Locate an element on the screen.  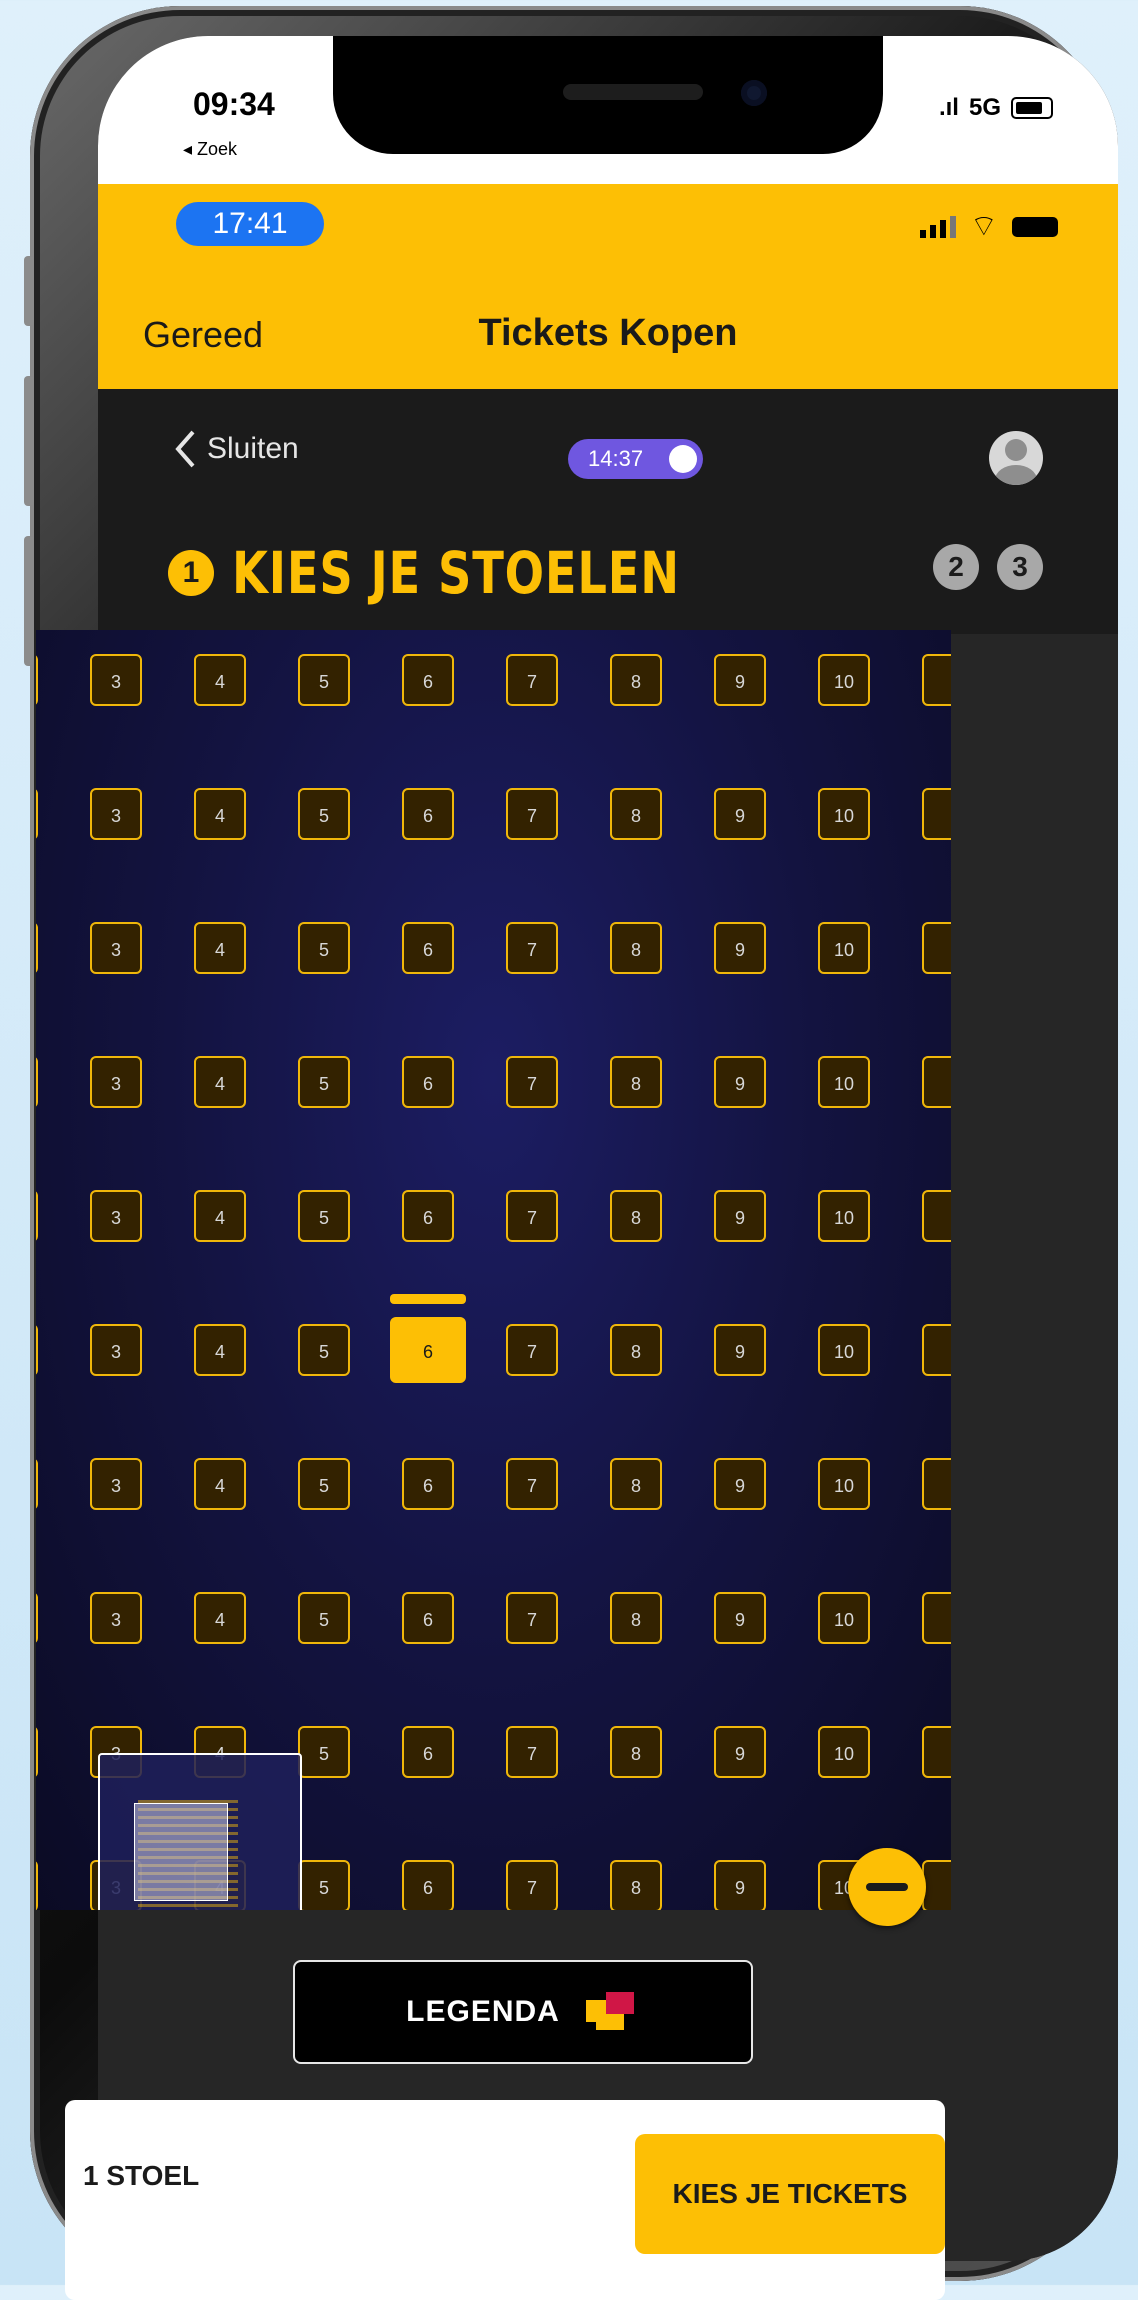
legend-button: LEGENDA is located at coordinates (523, 2012).